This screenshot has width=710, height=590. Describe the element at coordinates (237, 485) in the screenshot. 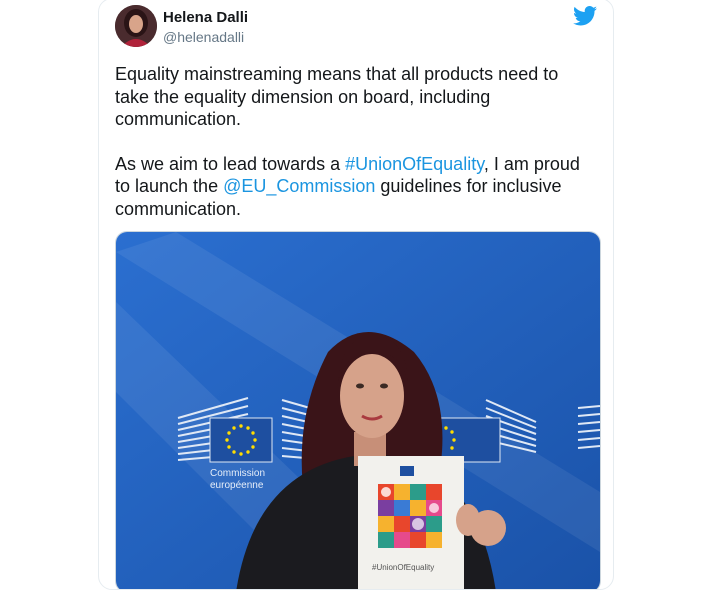

I see `logo-text-line2: européenne` at that location.